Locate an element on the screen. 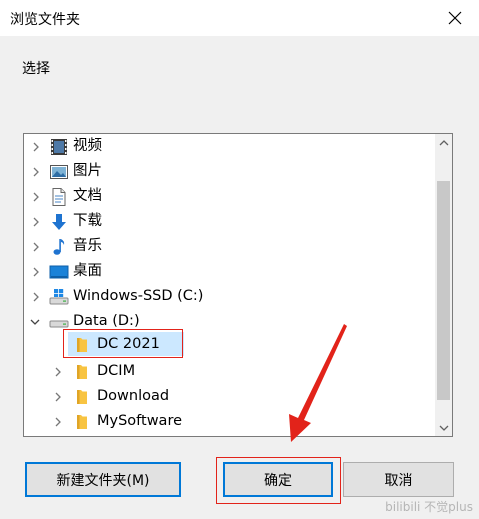 This screenshot has width=479, height=519. tree-item-label: 图片 is located at coordinates (87, 171).